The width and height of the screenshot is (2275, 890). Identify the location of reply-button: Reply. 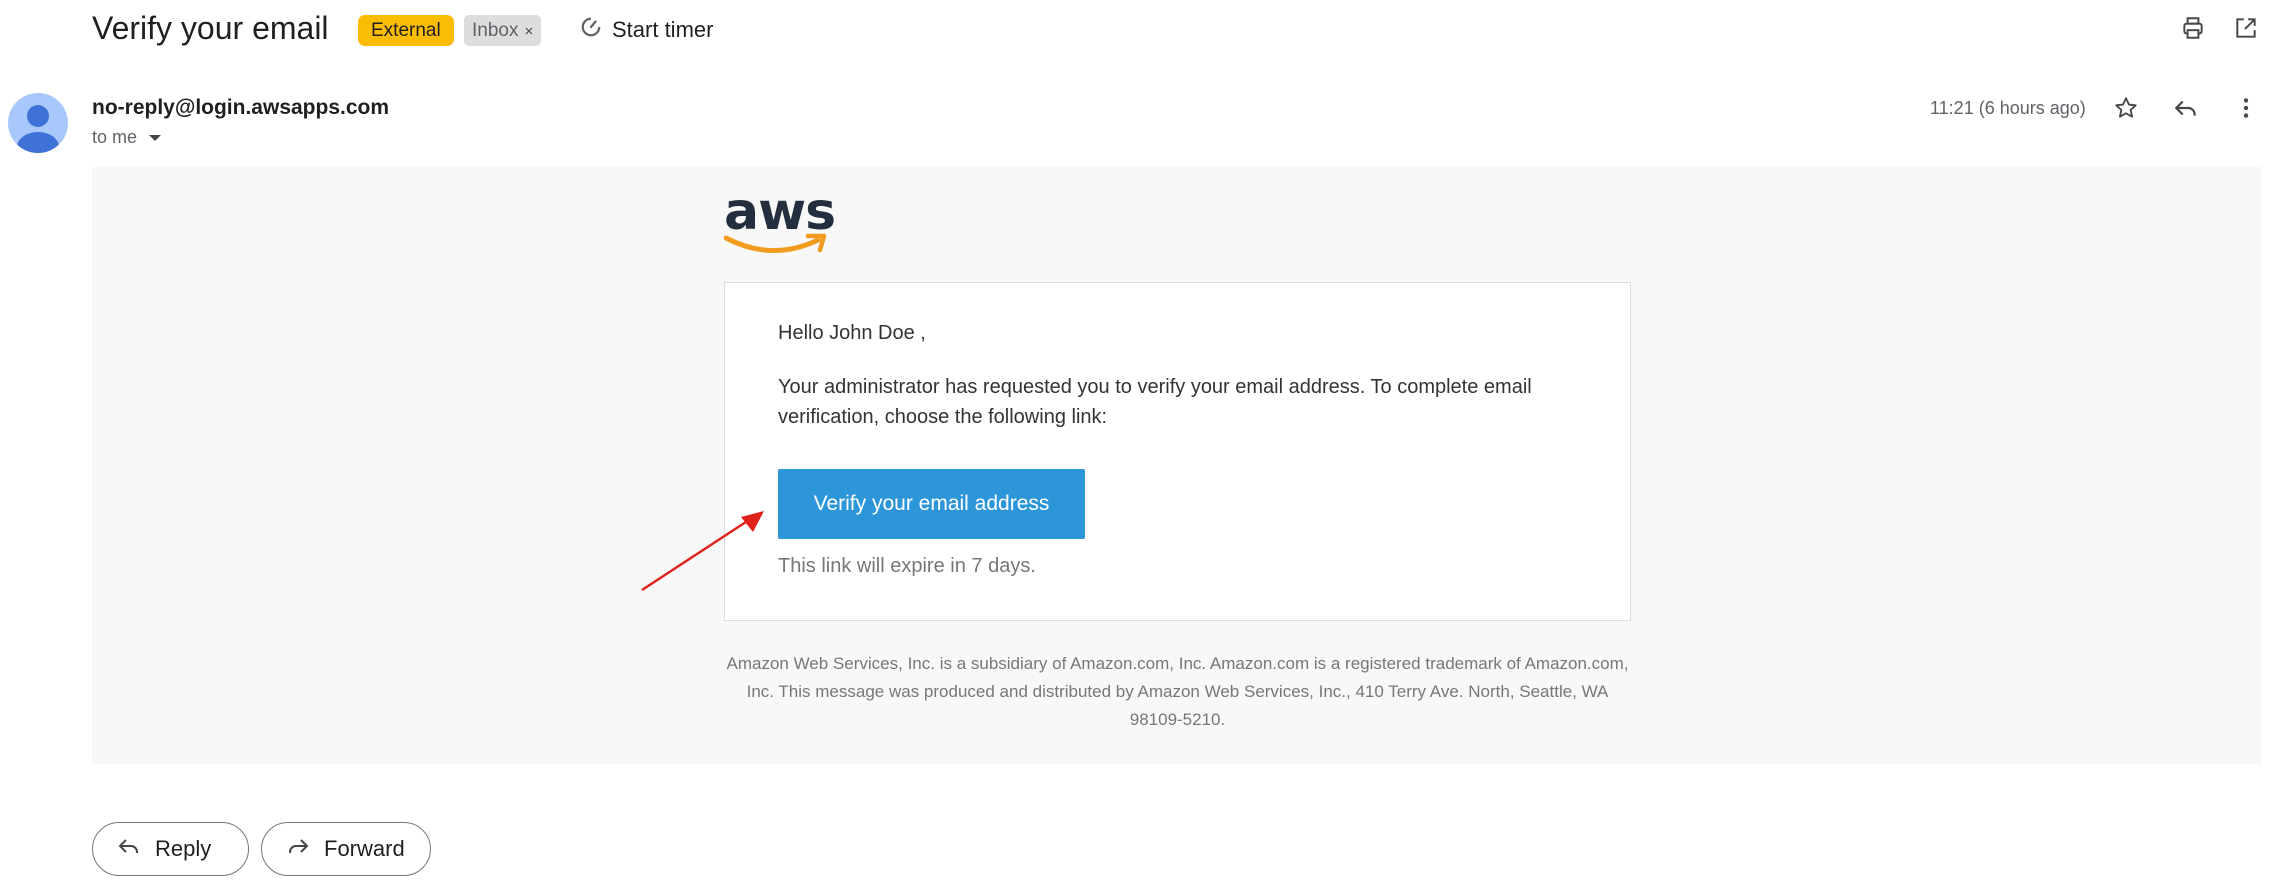
(170, 849).